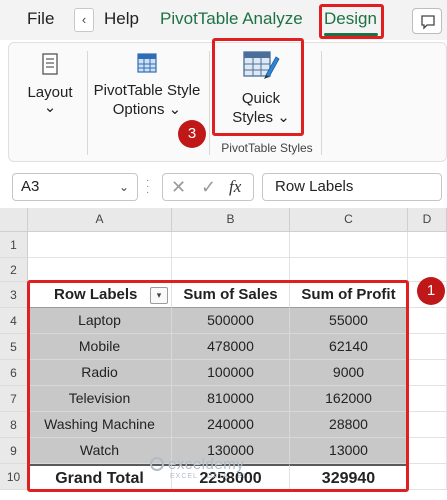 Image resolution: width=447 pixels, height=500 pixels. Describe the element at coordinates (14, 220) in the screenshot. I see `select-all-corner` at that location.